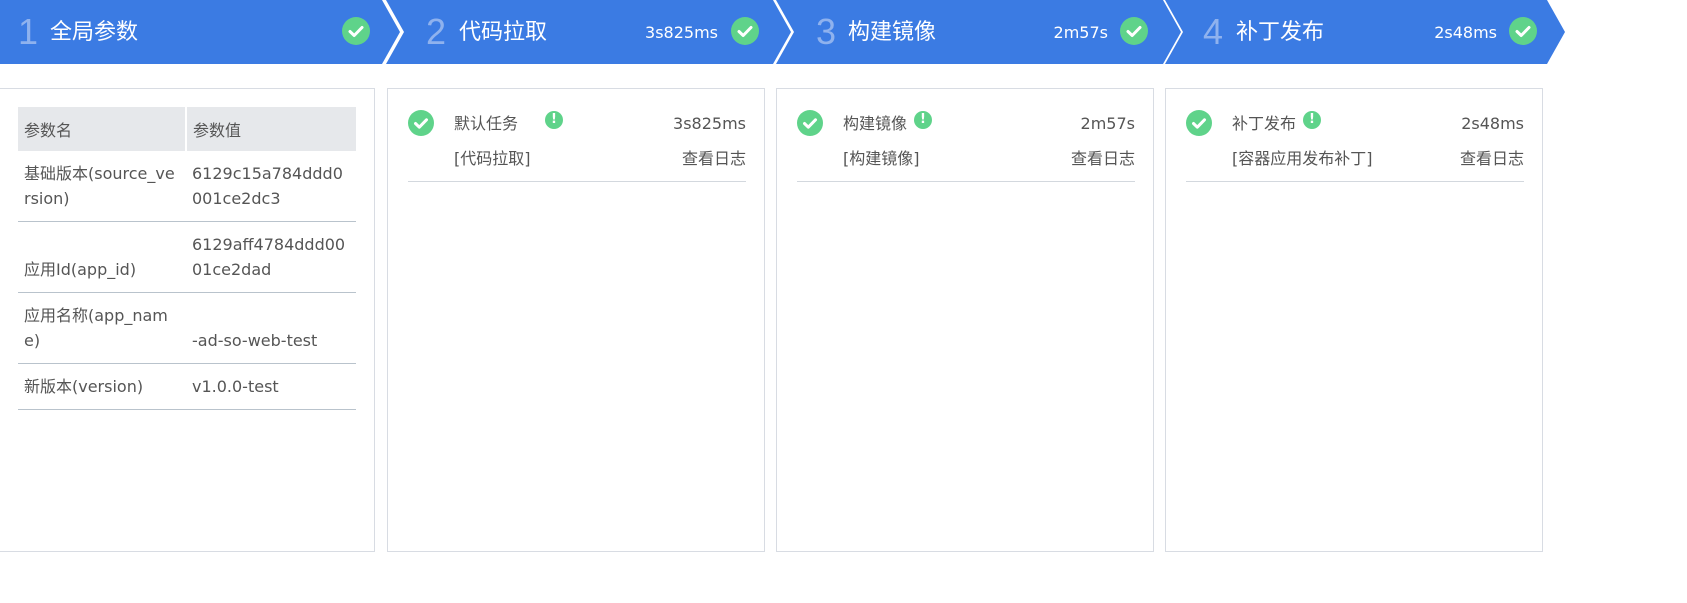 This screenshot has width=1687, height=603. I want to click on table-row: 应用名称(app_name) -ad-so-web-test, so click(187, 328).